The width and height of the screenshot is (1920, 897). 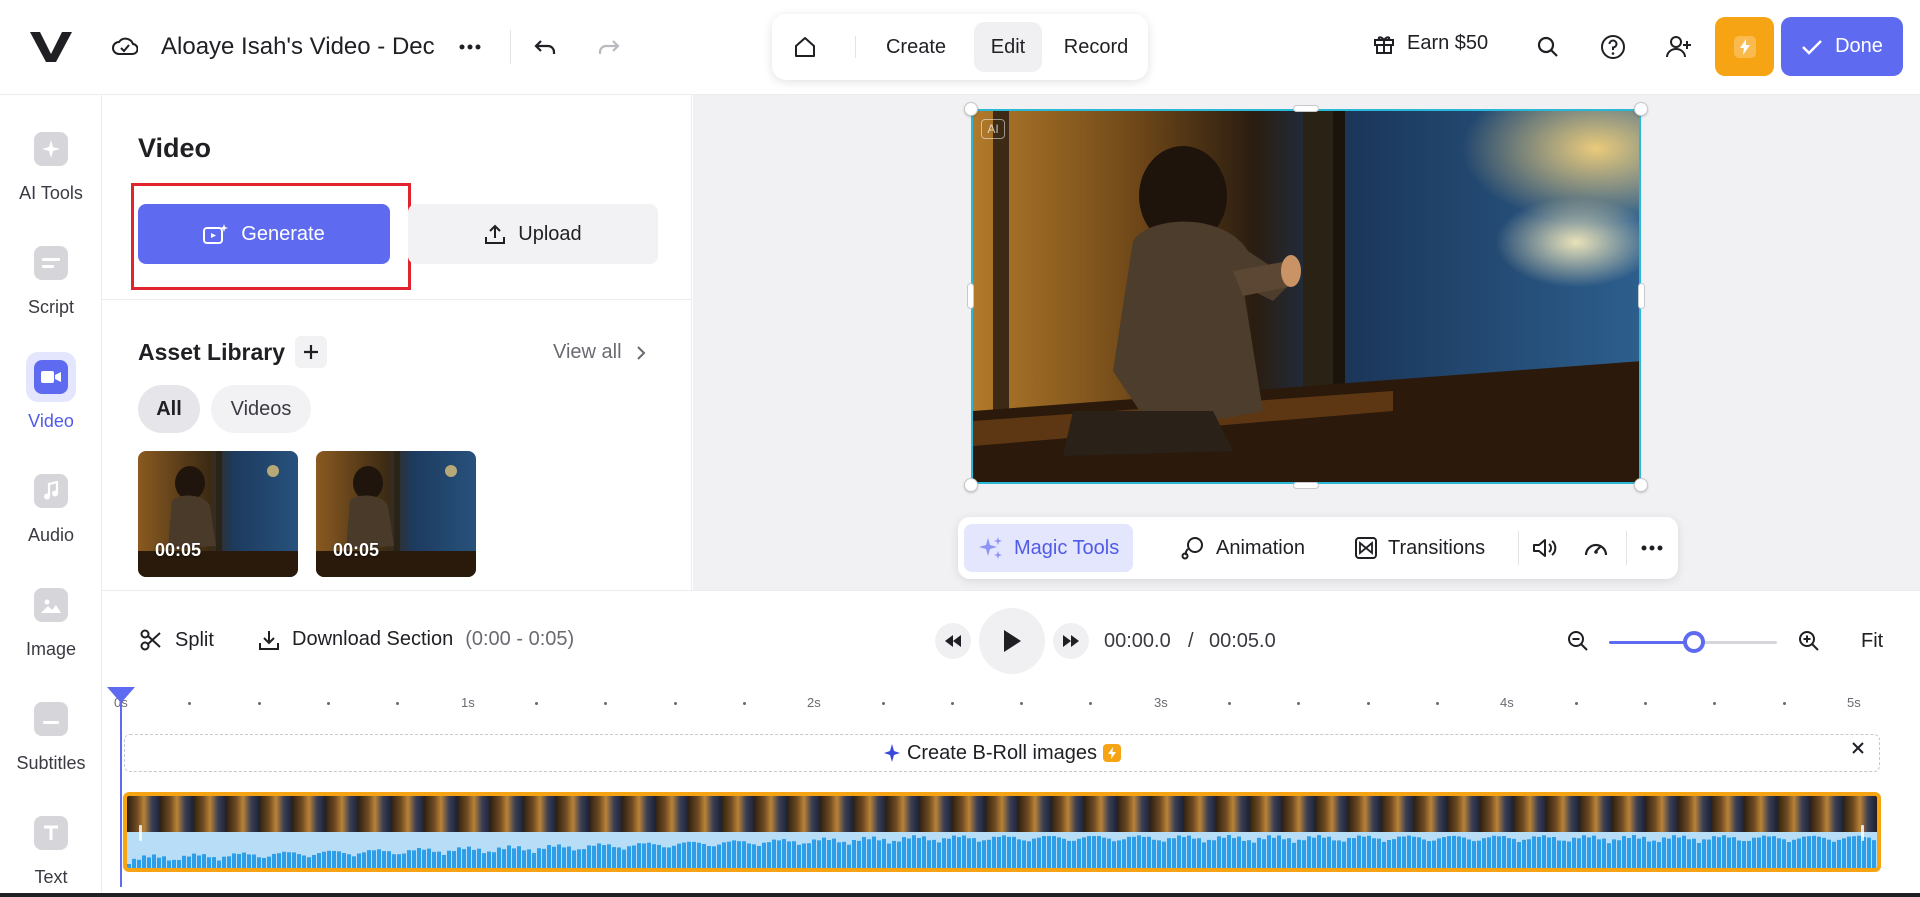 I want to click on zoom-in-icon, so click(x=1809, y=641).